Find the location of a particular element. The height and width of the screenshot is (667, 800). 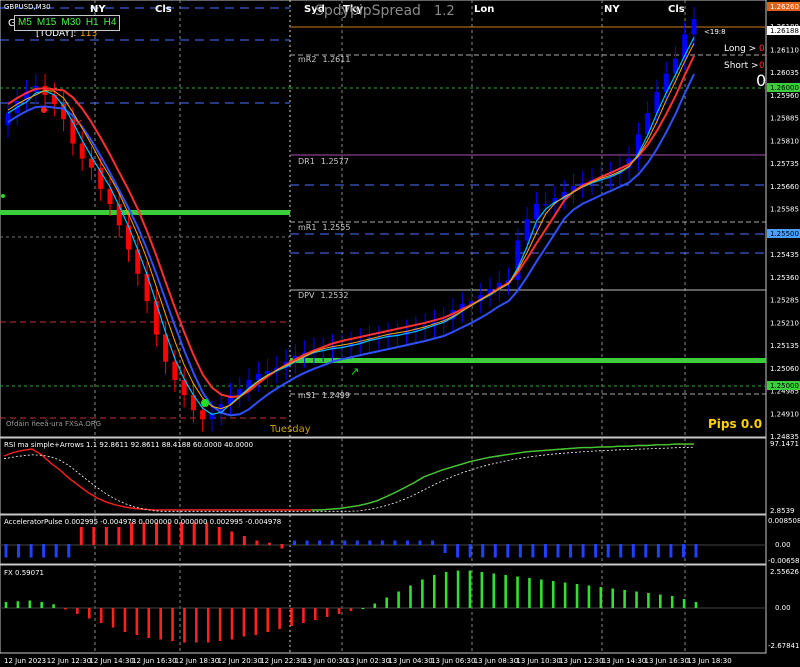

spread-label: SpdypipSpread is located at coordinates (368, 11).